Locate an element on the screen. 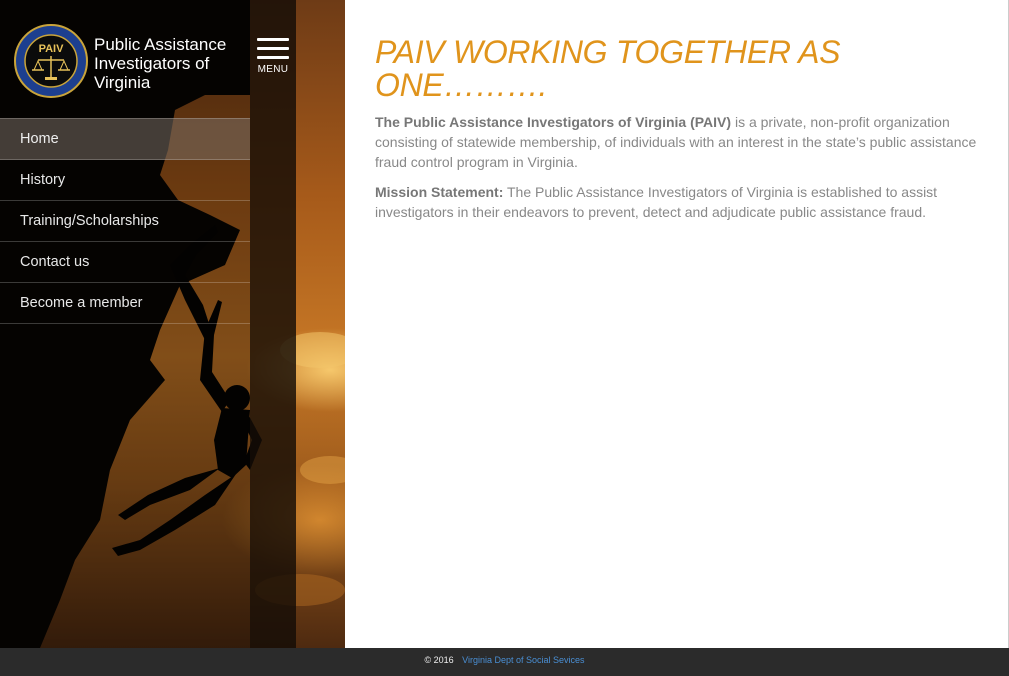 The width and height of the screenshot is (1009, 676). nav-item-history: History is located at coordinates (125, 180).